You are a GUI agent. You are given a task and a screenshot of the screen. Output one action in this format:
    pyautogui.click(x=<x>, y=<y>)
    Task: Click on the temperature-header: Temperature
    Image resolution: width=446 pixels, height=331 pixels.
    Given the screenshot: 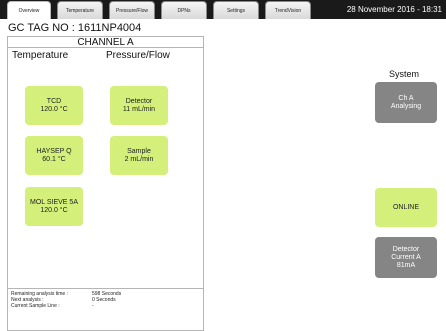 What is the action you would take?
    pyautogui.click(x=40, y=55)
    